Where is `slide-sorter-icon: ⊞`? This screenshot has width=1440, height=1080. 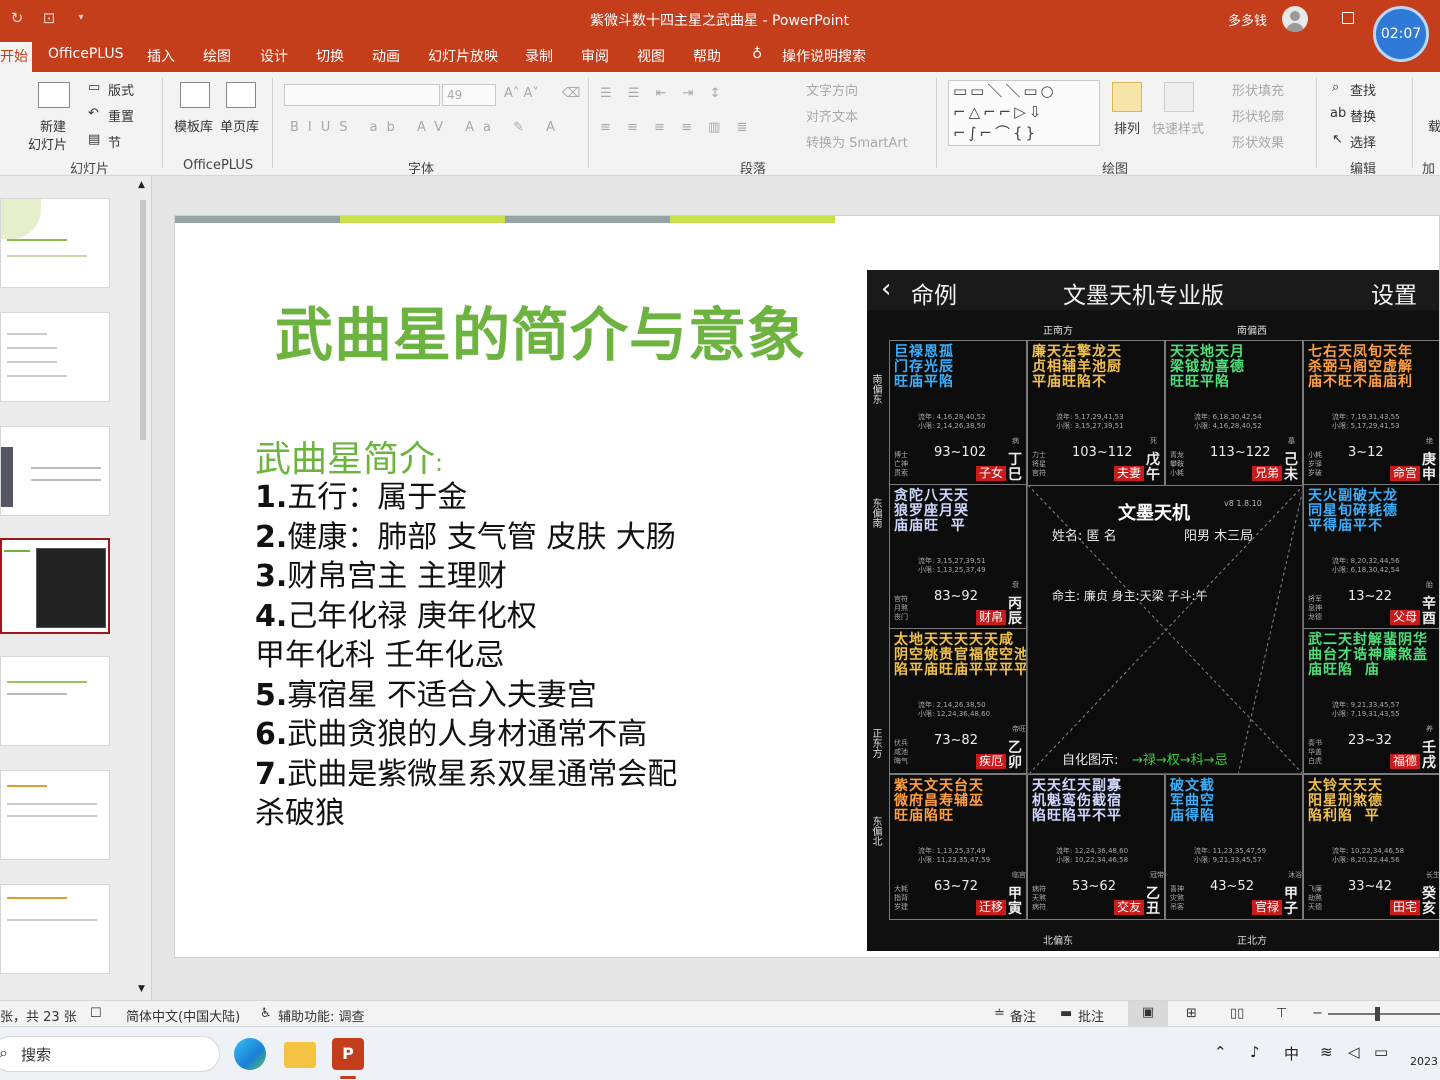
slide-sorter-icon: ⊞ is located at coordinates (1191, 1013).